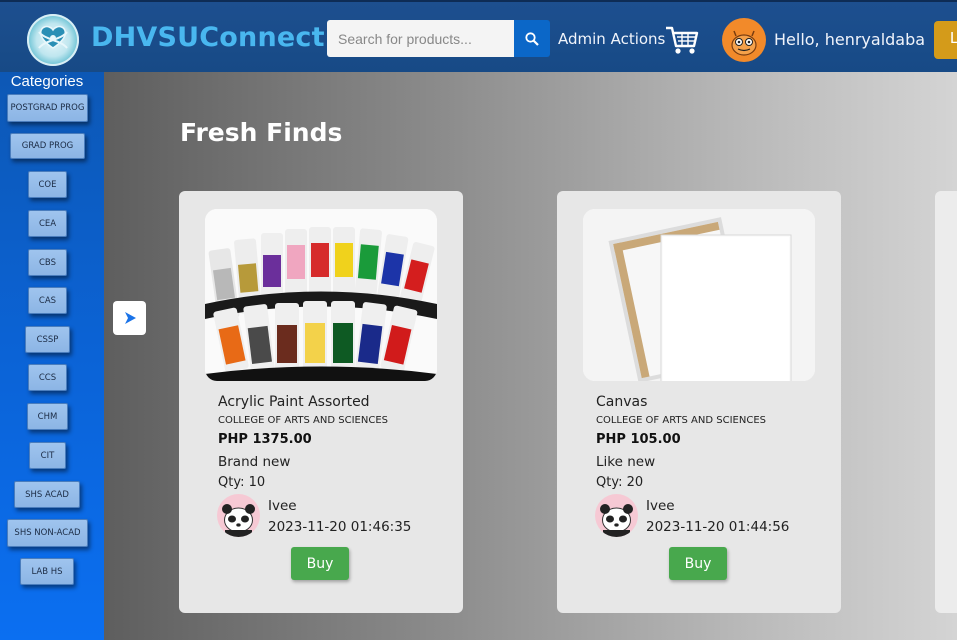 The image size is (957, 640). What do you see at coordinates (265, 439) in the screenshot?
I see `product-price: PHP 1375.00` at bounding box center [265, 439].